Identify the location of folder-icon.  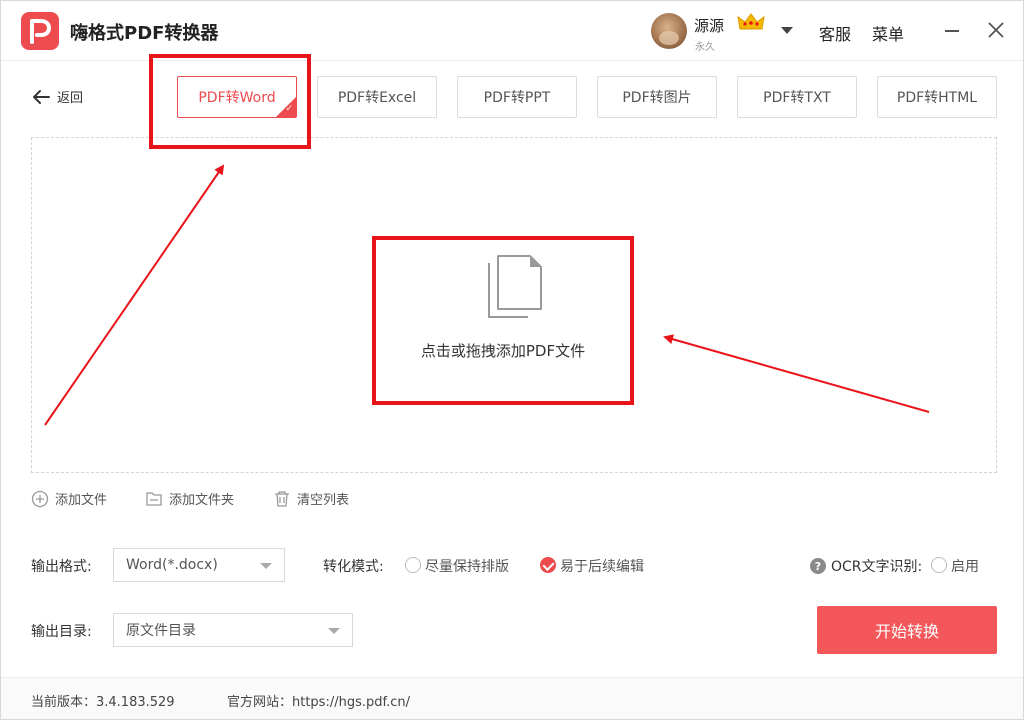
(154, 498).